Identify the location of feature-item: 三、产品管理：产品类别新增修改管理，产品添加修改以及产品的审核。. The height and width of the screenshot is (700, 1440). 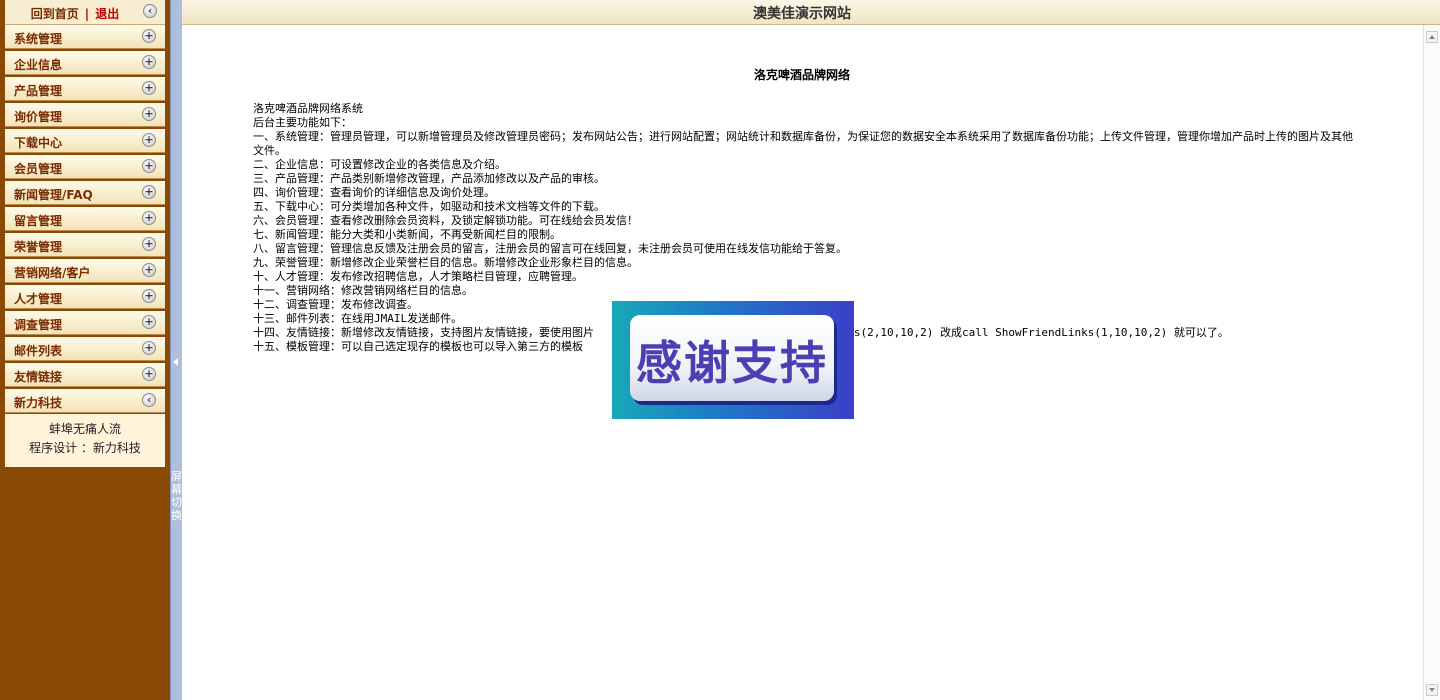
(429, 178).